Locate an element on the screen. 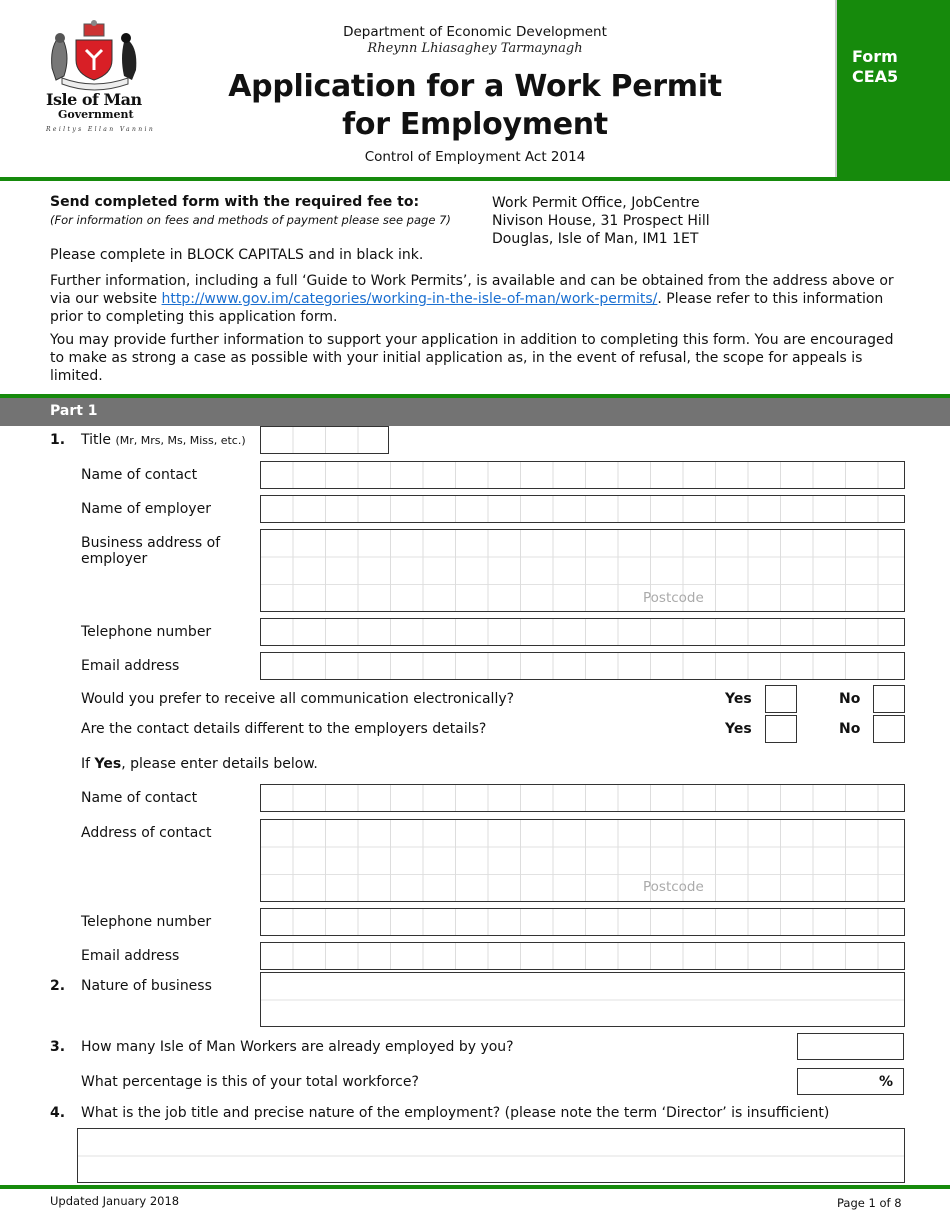  email-input is located at coordinates (582, 666).